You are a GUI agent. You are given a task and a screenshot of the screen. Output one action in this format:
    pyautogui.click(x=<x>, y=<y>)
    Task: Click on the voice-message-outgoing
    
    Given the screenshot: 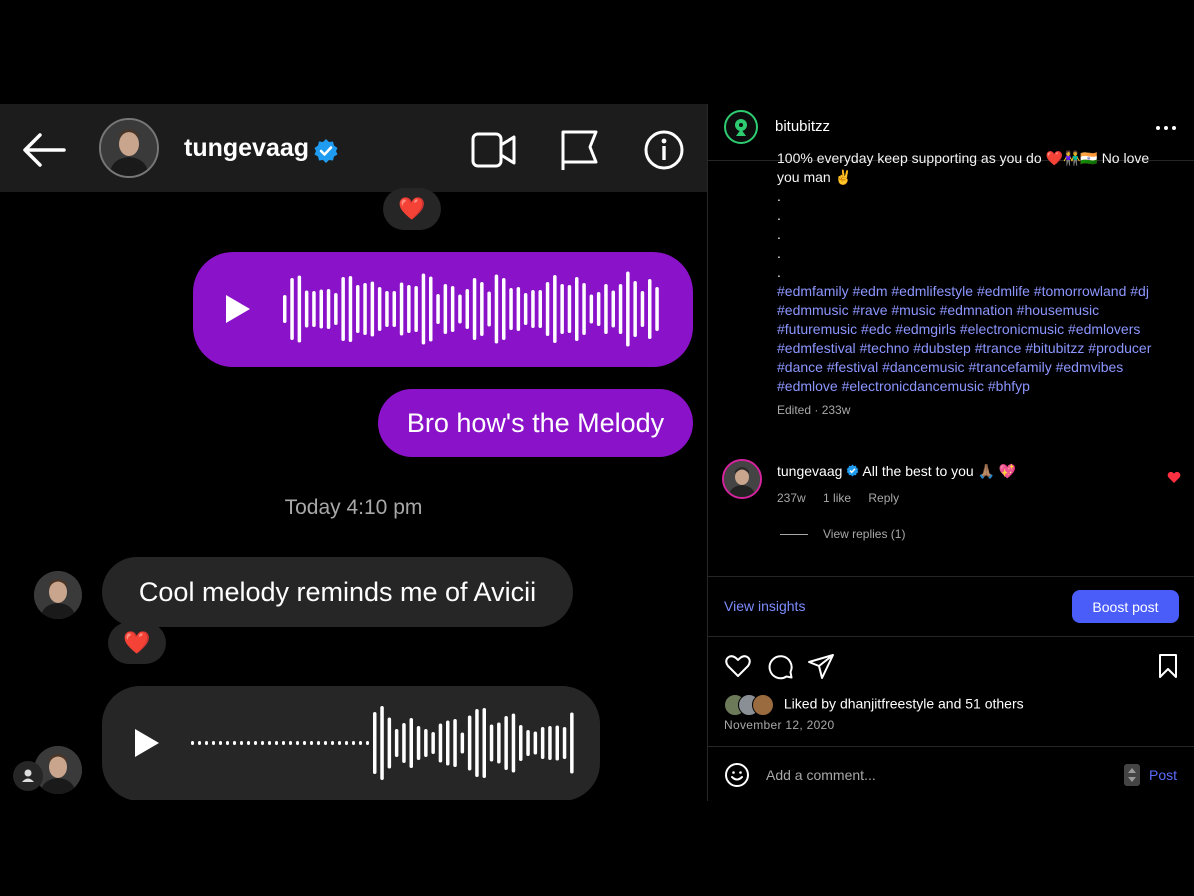 What is the action you would take?
    pyautogui.click(x=443, y=309)
    